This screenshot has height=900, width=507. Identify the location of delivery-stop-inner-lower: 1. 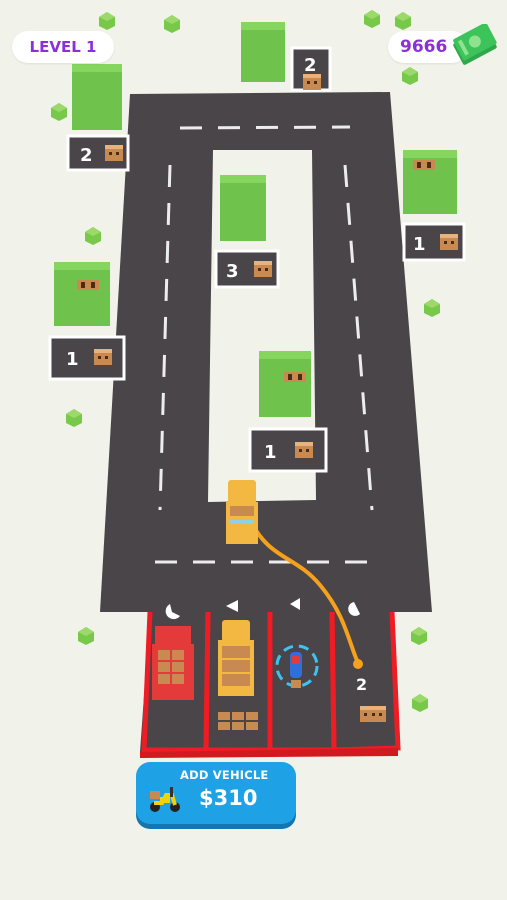
(288, 450).